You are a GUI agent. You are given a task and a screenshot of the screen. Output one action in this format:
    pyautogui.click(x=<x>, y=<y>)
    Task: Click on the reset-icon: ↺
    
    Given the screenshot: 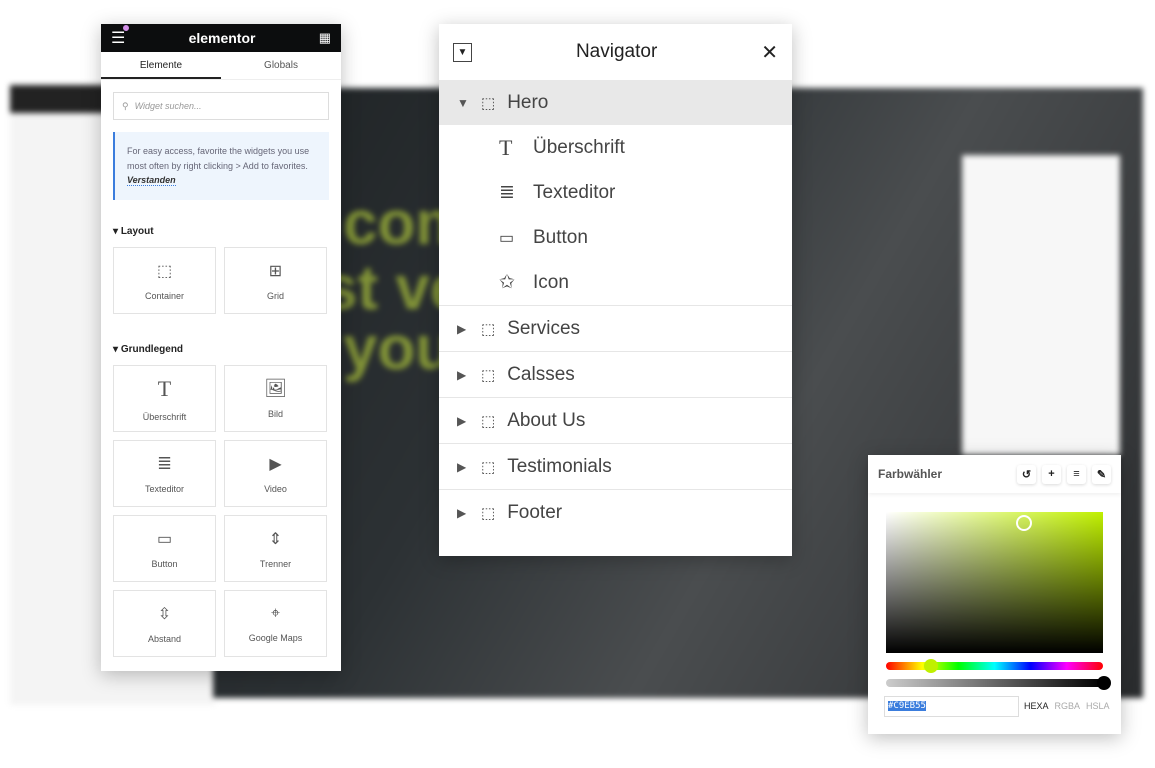 What is the action you would take?
    pyautogui.click(x=1026, y=474)
    